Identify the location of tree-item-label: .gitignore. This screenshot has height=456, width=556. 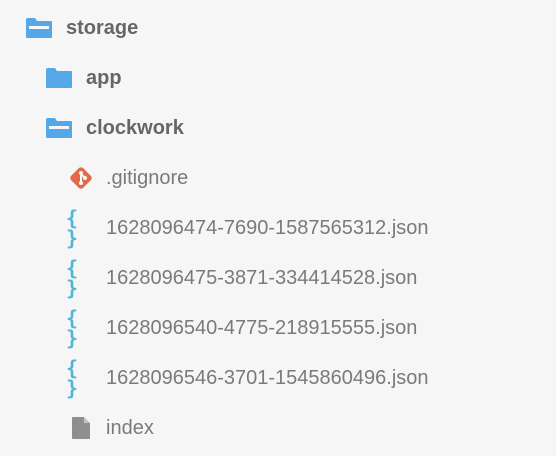
(147, 178).